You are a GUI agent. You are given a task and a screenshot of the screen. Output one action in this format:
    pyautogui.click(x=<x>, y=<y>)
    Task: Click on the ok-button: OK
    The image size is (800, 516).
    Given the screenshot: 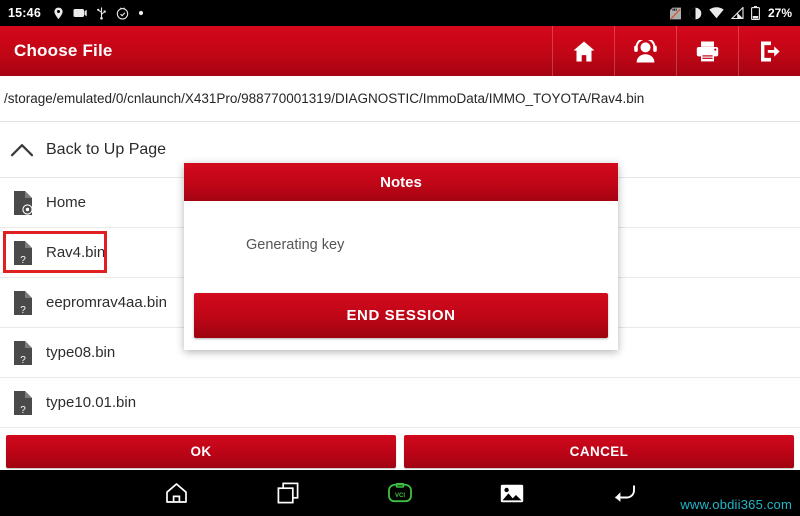 What is the action you would take?
    pyautogui.click(x=201, y=451)
    